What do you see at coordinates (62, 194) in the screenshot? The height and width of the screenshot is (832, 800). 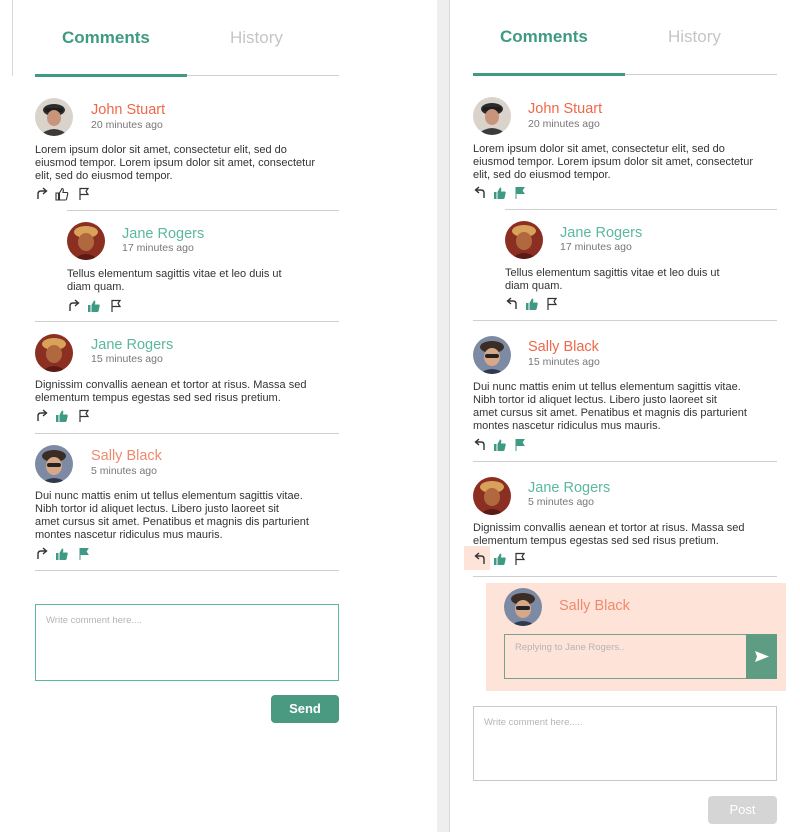 I see `like-icon` at bounding box center [62, 194].